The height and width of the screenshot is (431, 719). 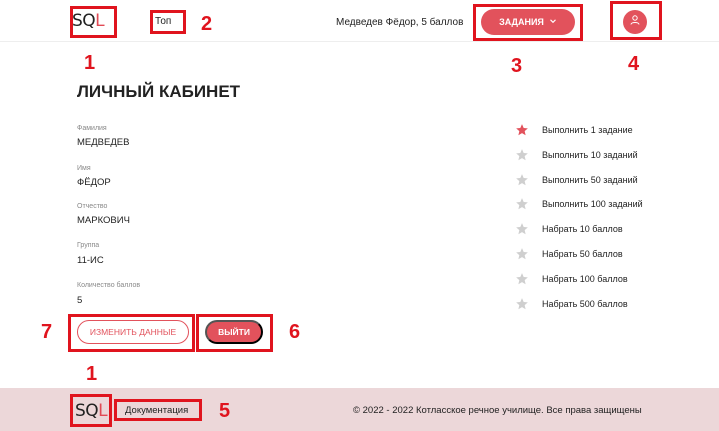 What do you see at coordinates (158, 410) in the screenshot?
I see `annotation-box-doc` at bounding box center [158, 410].